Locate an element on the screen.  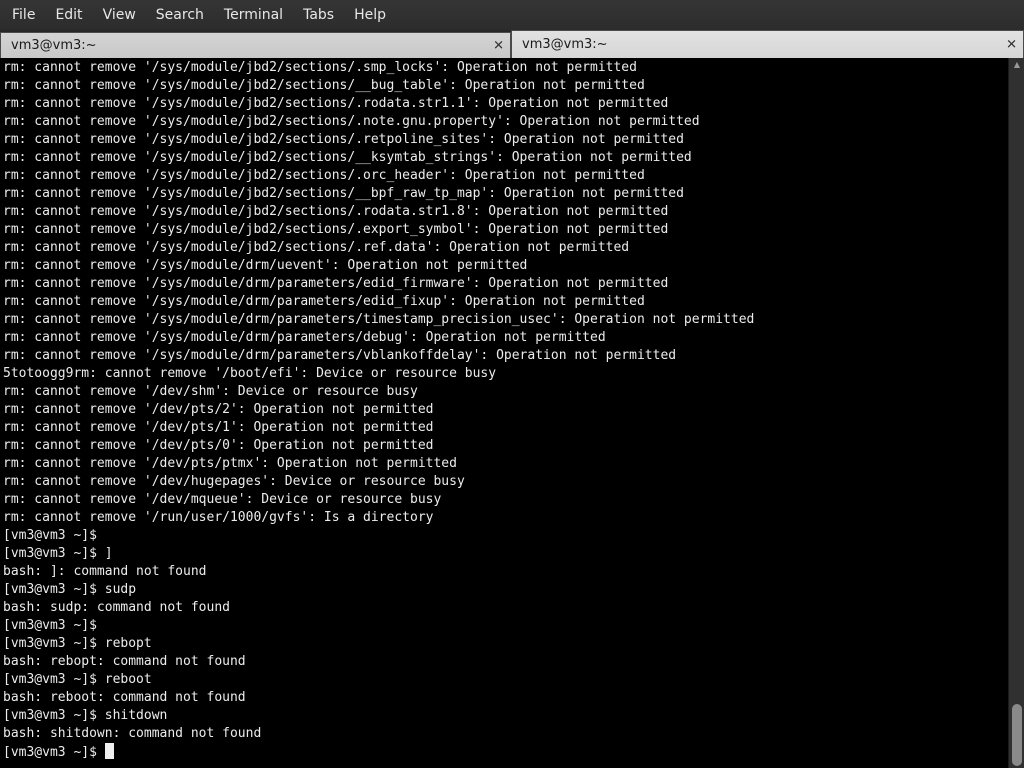
terminal-line: [vm3@vm3 ~]$ rebopt is located at coordinates (77, 643).